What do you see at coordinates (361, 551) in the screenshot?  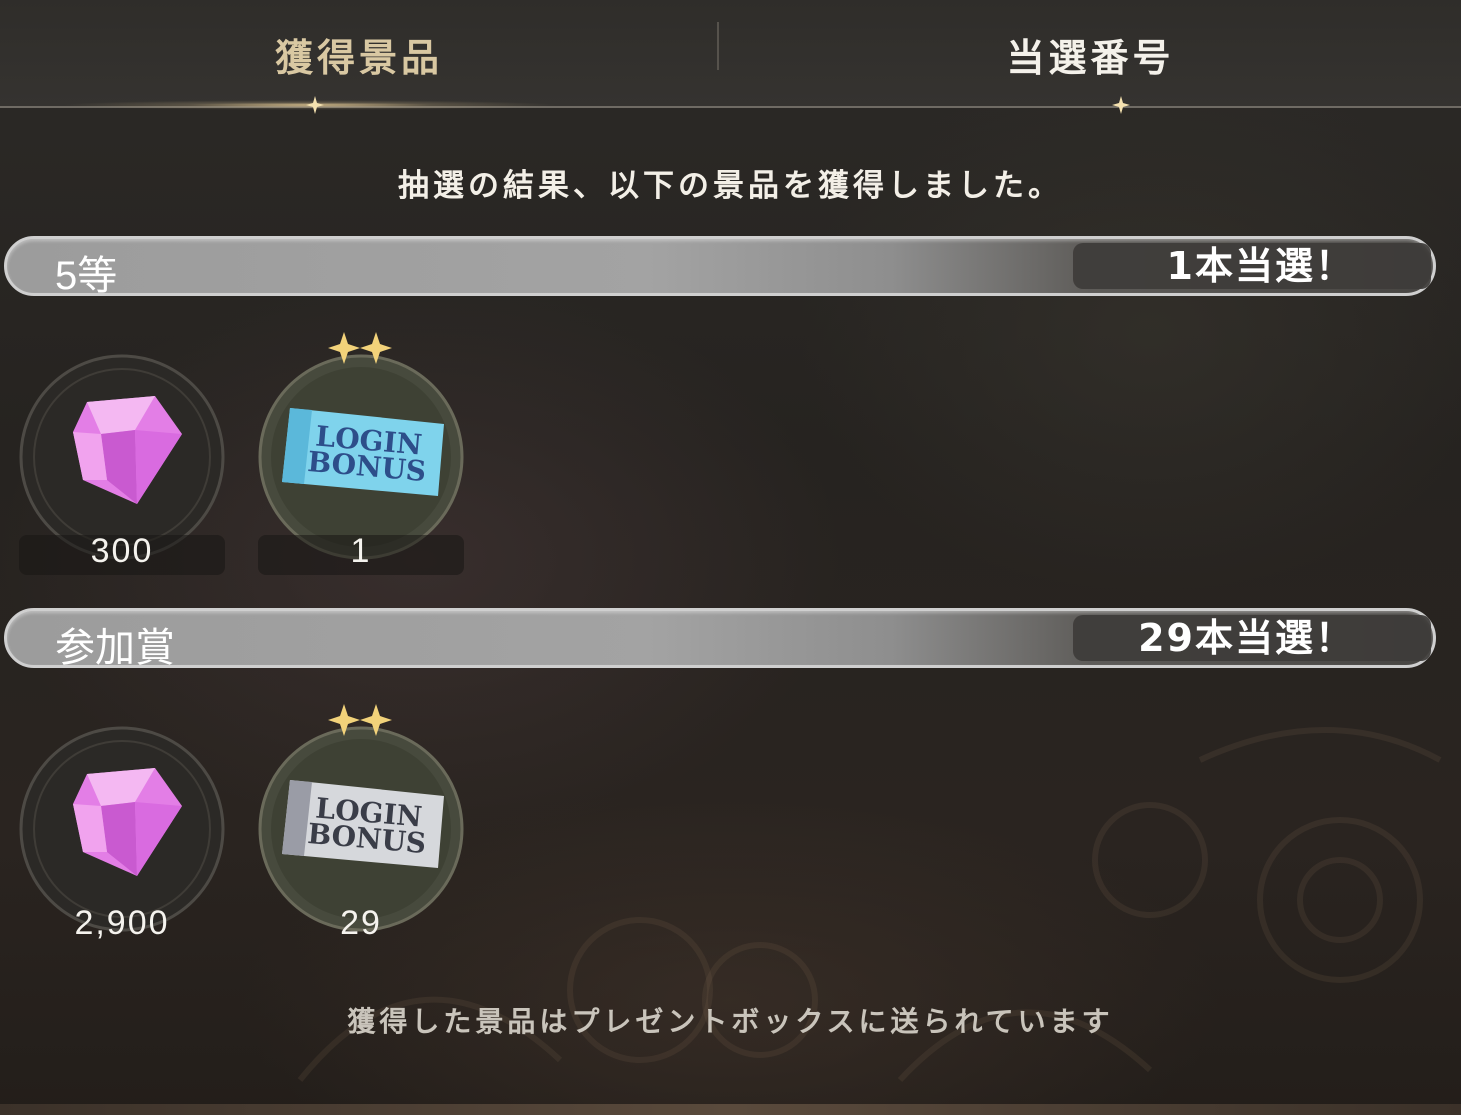 I see `item-quantity: 1` at bounding box center [361, 551].